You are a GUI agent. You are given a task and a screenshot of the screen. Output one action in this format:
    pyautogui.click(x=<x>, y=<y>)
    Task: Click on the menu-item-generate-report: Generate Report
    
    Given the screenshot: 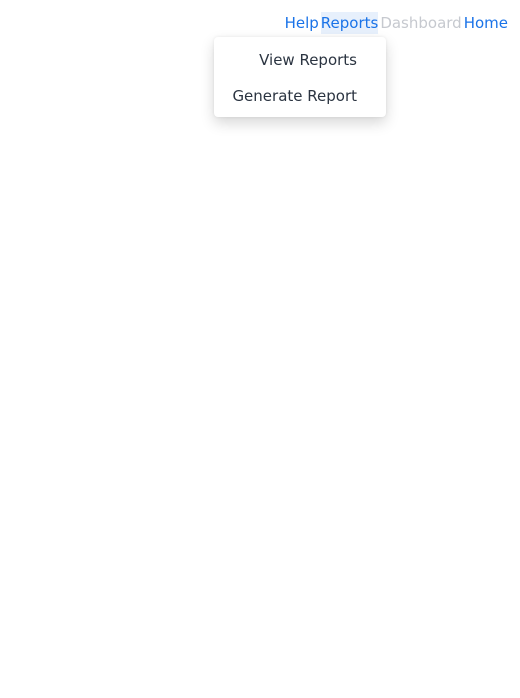 What is the action you would take?
    pyautogui.click(x=300, y=101)
    